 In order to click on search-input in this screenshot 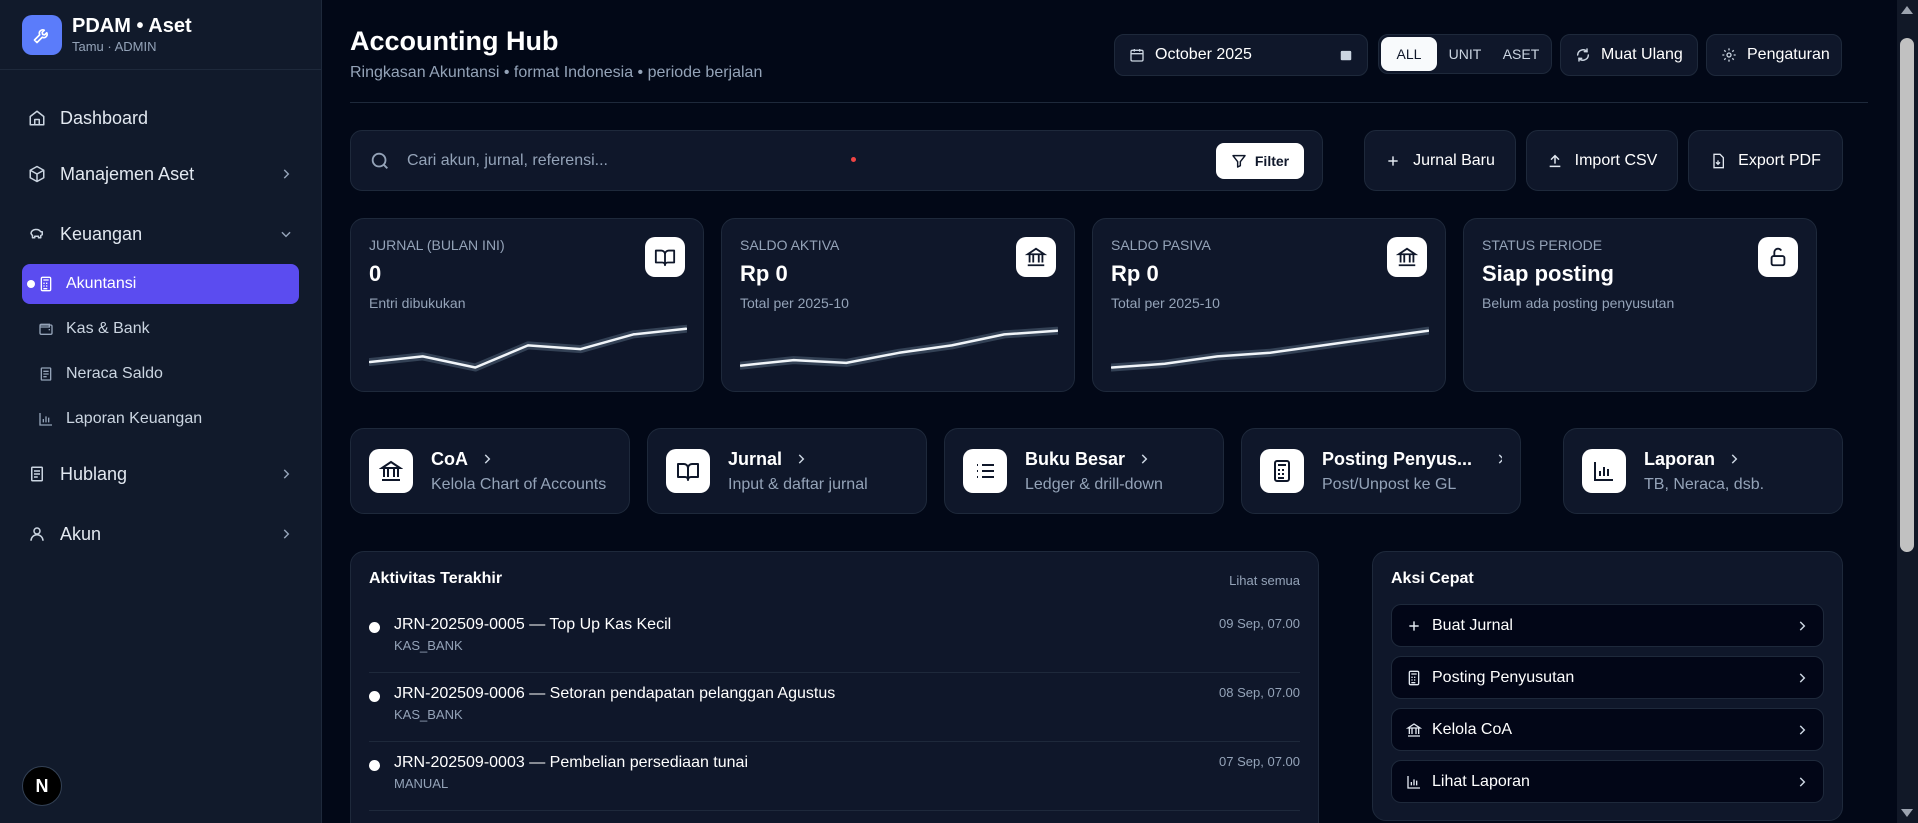, I will do `click(707, 160)`.